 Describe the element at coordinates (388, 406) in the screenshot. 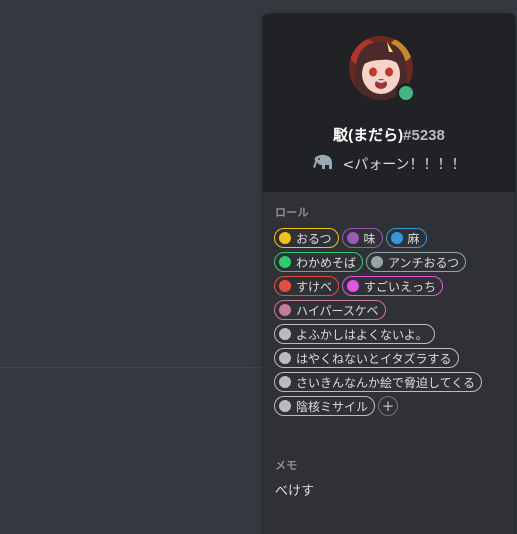

I see `add-role-button: +` at that location.